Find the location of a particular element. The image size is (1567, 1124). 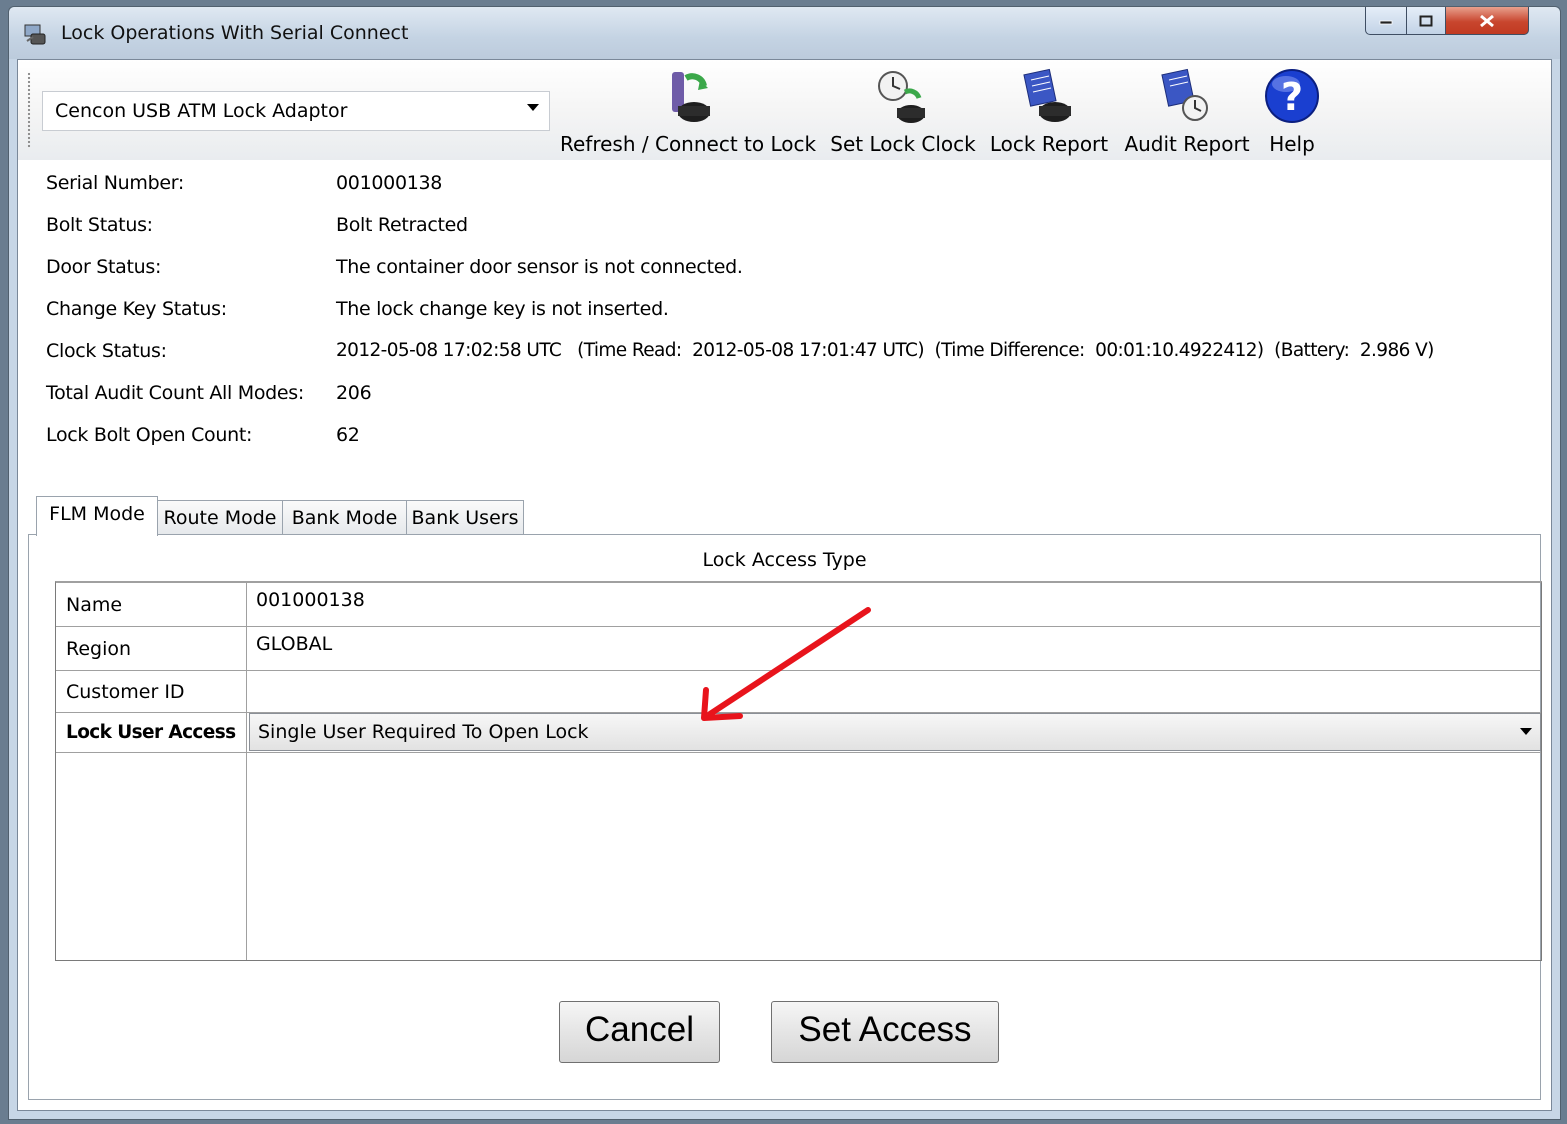

grid-value-name: 001000138 is located at coordinates (310, 600).